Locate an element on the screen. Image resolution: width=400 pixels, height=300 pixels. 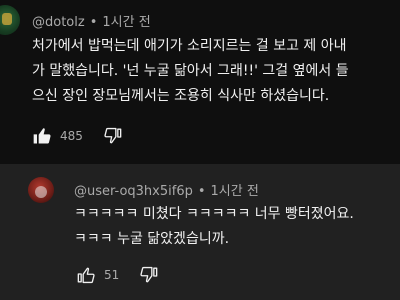
reply-line: ㅋㅋㅋ 누굴 닮았겠습니까. is located at coordinates (152, 239).